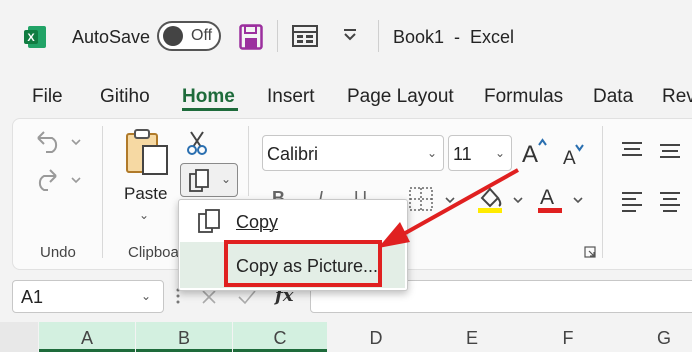  What do you see at coordinates (209, 297) in the screenshot?
I see `cancel-icon` at bounding box center [209, 297].